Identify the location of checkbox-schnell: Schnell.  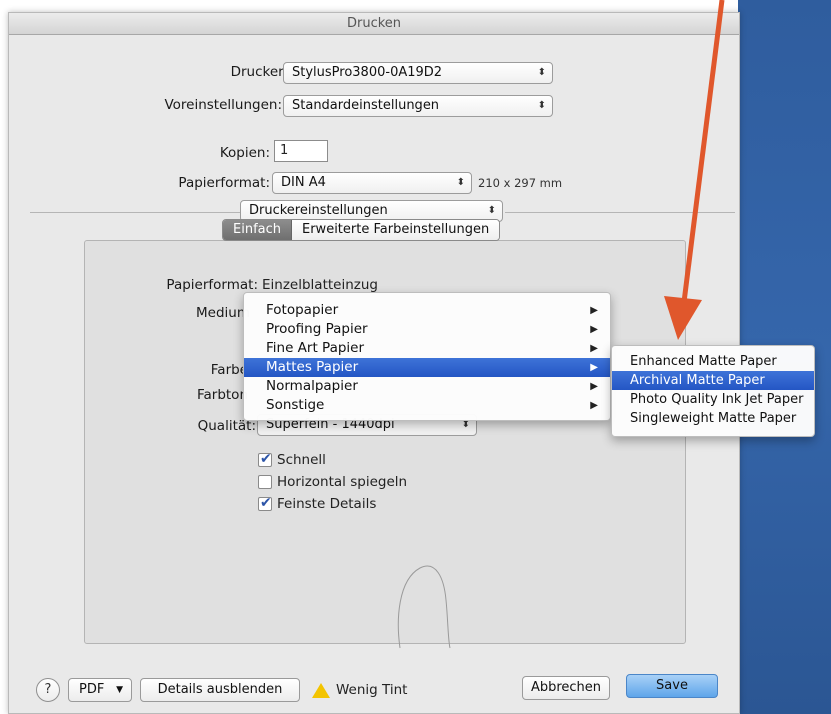
(292, 459).